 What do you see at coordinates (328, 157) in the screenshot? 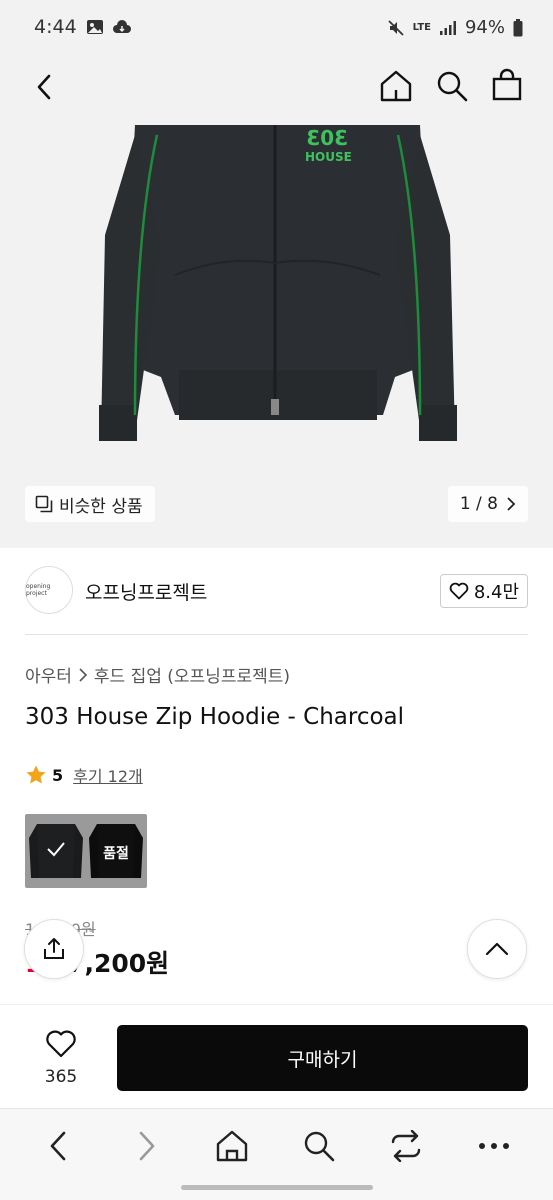
I see `hoodie-print: HOUSE` at bounding box center [328, 157].